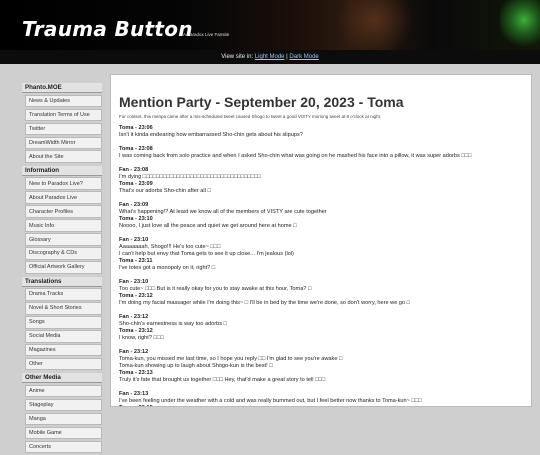 This screenshot has height=455, width=540. I want to click on message-speaker: Toma - 23:08, so click(136, 149).